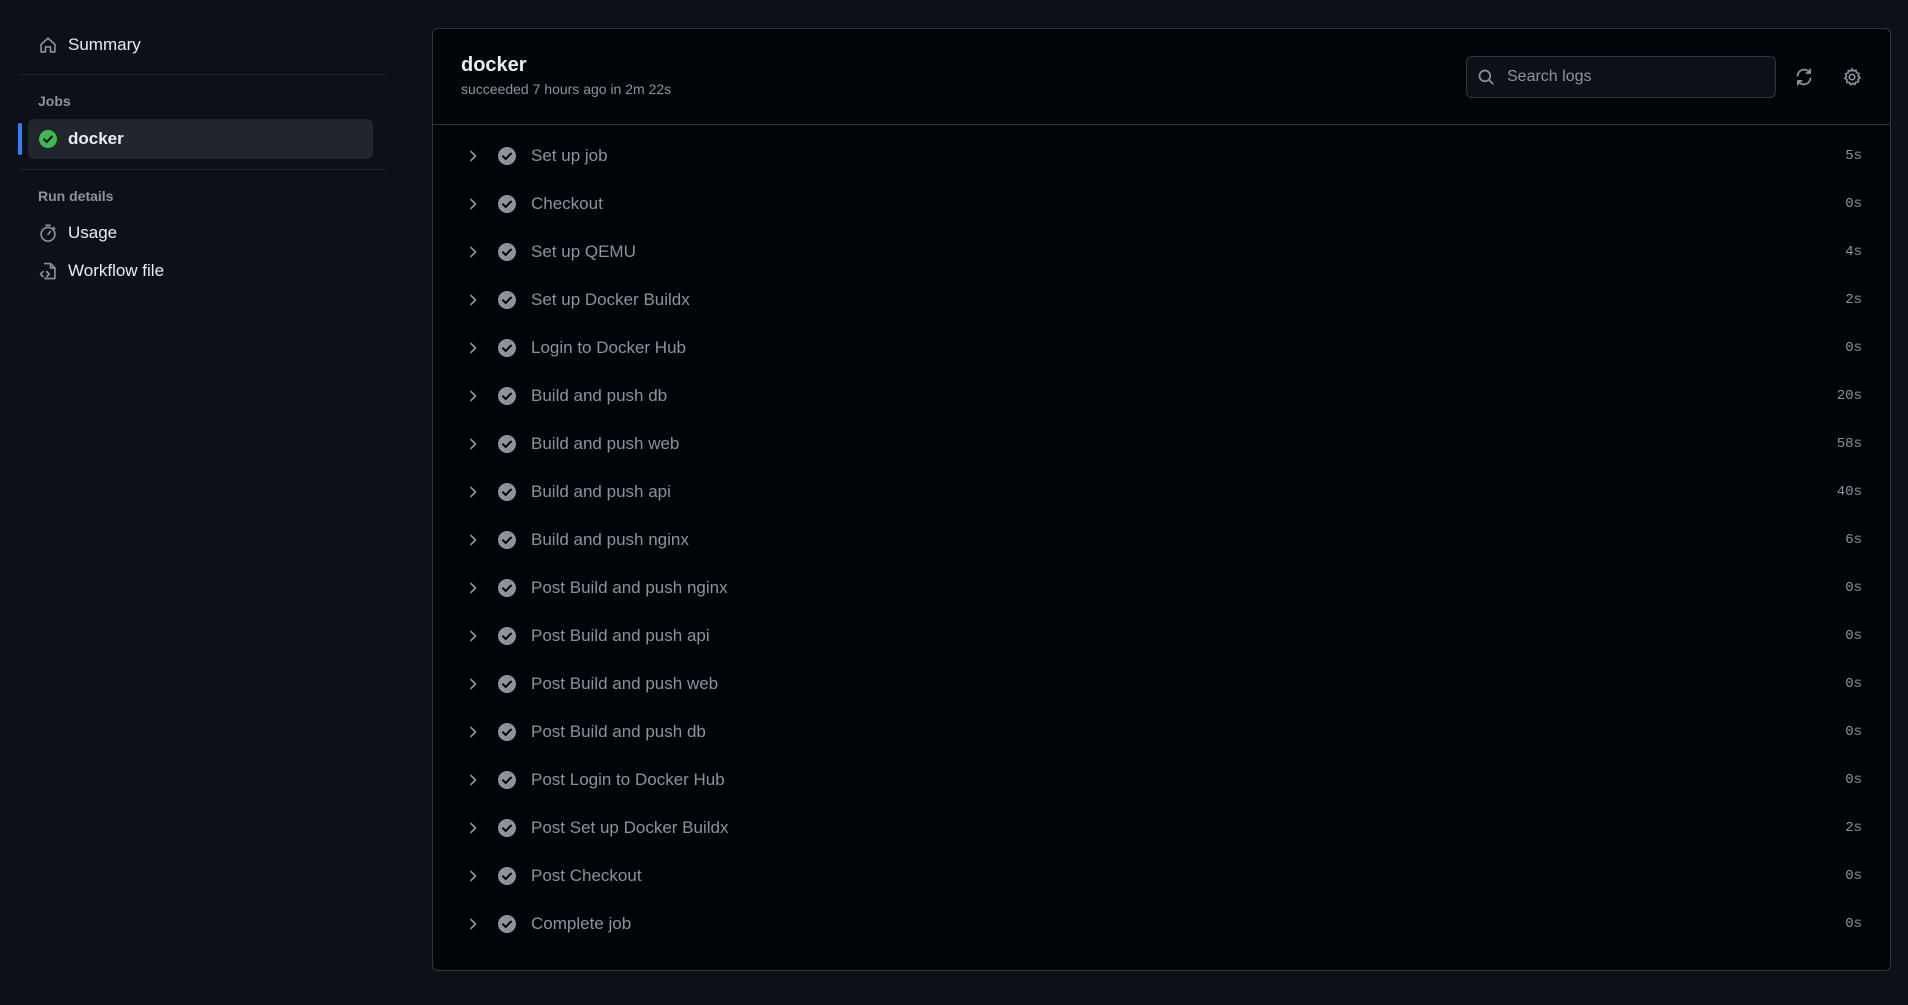 The height and width of the screenshot is (1005, 1908). What do you see at coordinates (202, 45) in the screenshot?
I see `sidebar-item-summary: Summary` at bounding box center [202, 45].